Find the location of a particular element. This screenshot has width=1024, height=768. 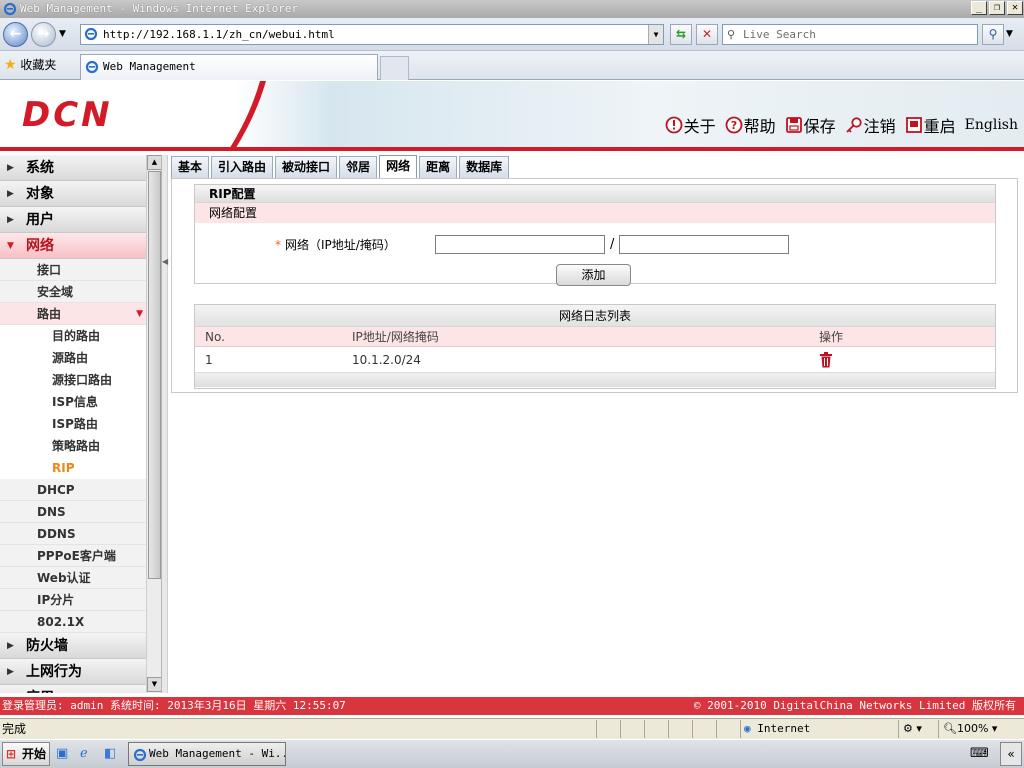

tab-database: 数据库 is located at coordinates (484, 167).